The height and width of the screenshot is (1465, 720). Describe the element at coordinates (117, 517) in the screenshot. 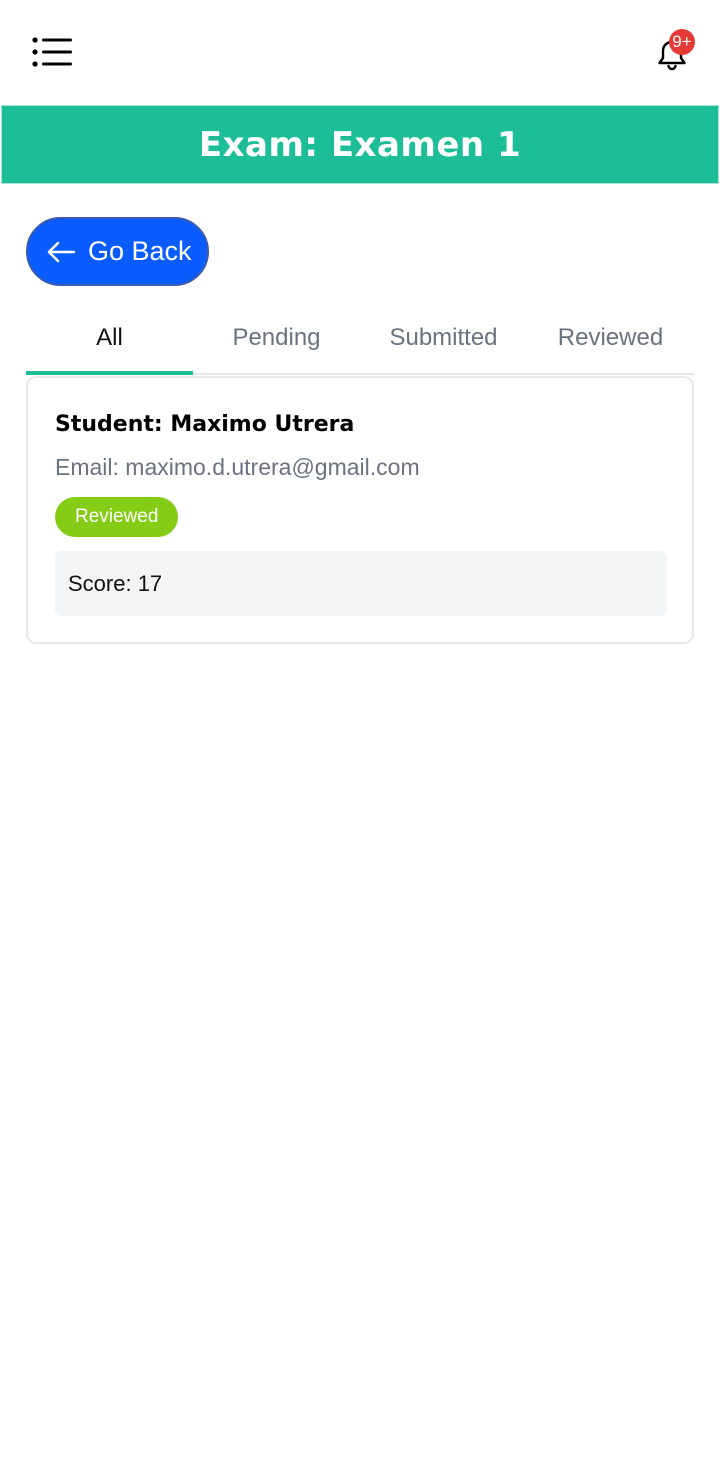

I see `status-badge: Reviewed` at that location.